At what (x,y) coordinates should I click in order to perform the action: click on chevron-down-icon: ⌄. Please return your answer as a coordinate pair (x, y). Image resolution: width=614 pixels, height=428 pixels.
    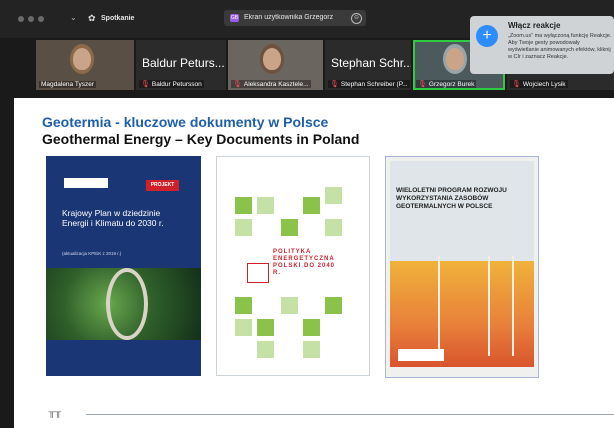
    Looking at the image, I should click on (73, 17).